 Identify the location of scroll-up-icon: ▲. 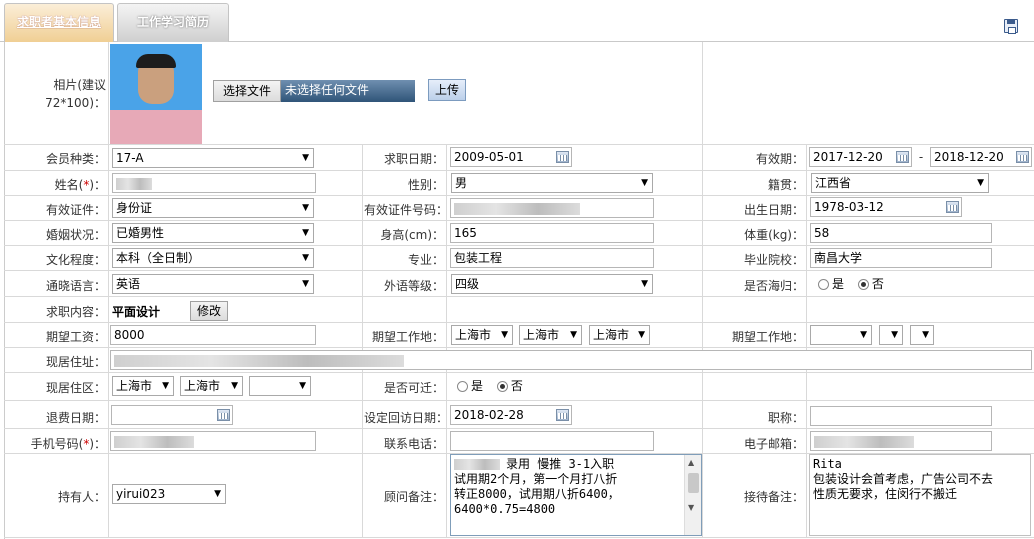
(691, 462).